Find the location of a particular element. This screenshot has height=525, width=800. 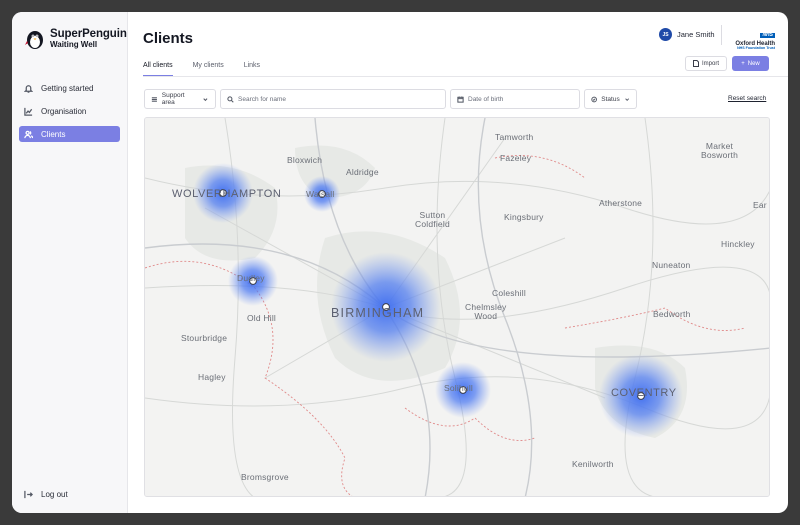

map-label: Nuneaton is located at coordinates (671, 265).